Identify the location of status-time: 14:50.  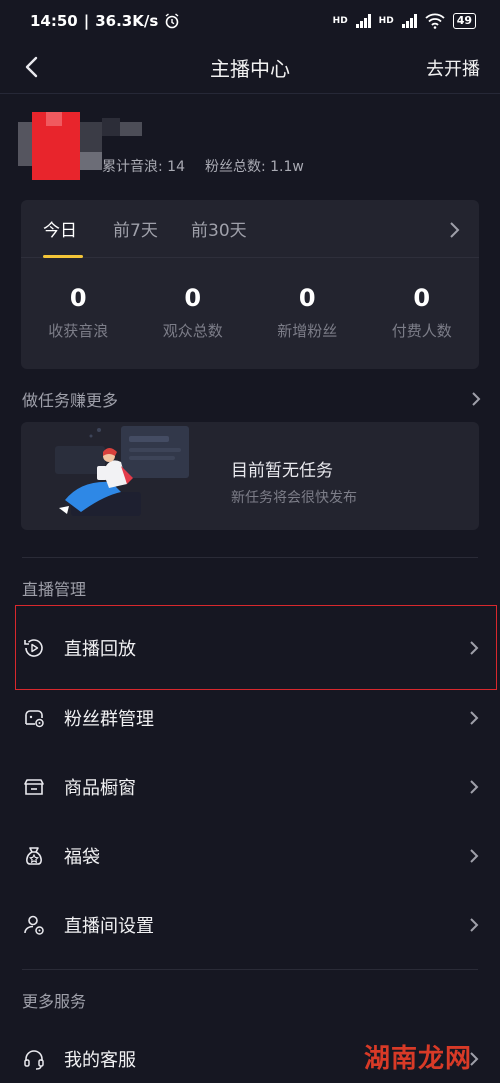
(54, 21).